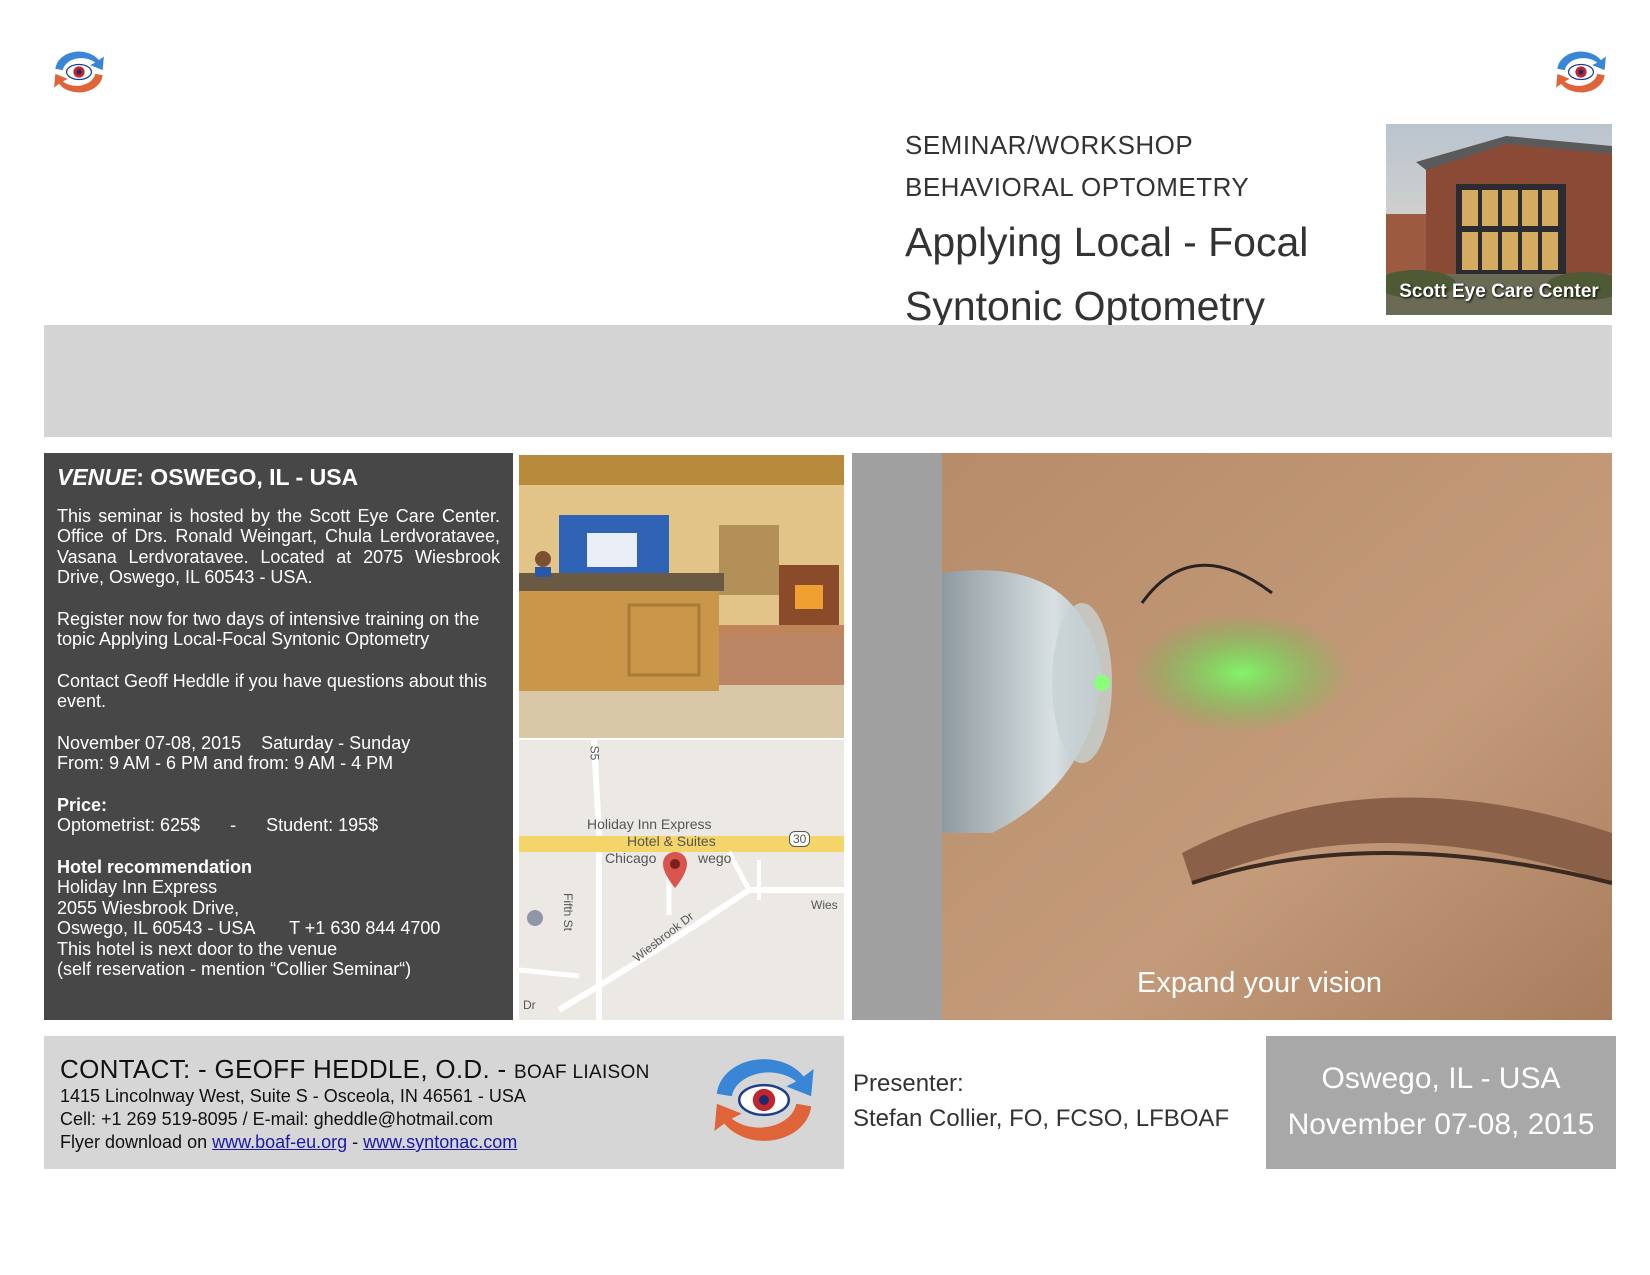 The height and width of the screenshot is (1275, 1650). What do you see at coordinates (440, 1142) in the screenshot?
I see `syntonac-link: www.syntonac.com` at bounding box center [440, 1142].